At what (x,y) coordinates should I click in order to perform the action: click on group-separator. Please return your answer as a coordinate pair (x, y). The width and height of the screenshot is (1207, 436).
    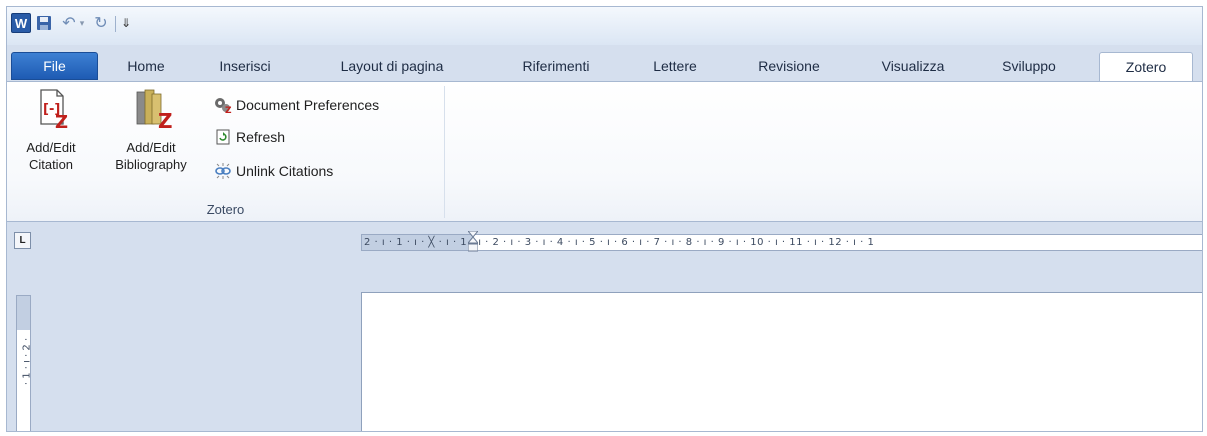
    Looking at the image, I should click on (444, 152).